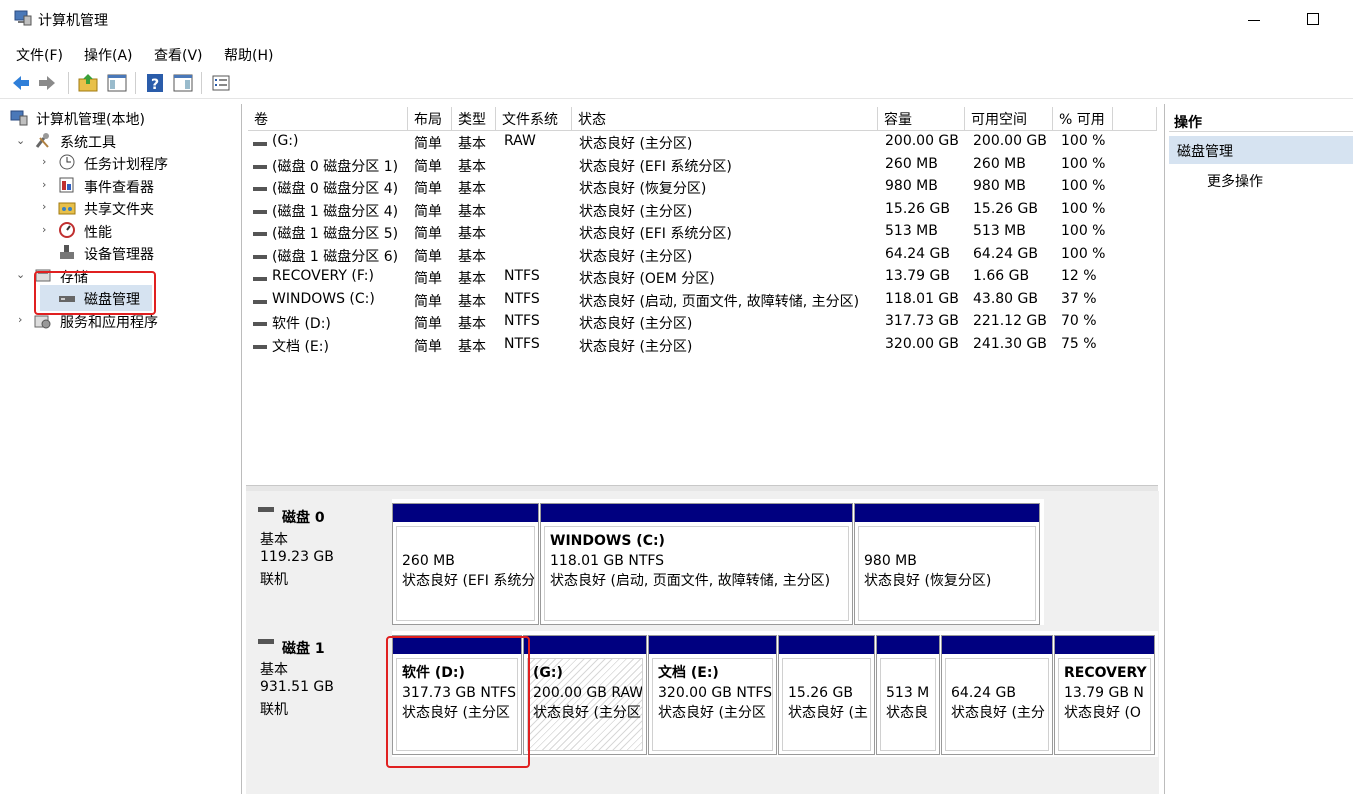 This screenshot has height=794, width=1353. Describe the element at coordinates (458, 702) in the screenshot. I see `red-highlight-box` at that location.